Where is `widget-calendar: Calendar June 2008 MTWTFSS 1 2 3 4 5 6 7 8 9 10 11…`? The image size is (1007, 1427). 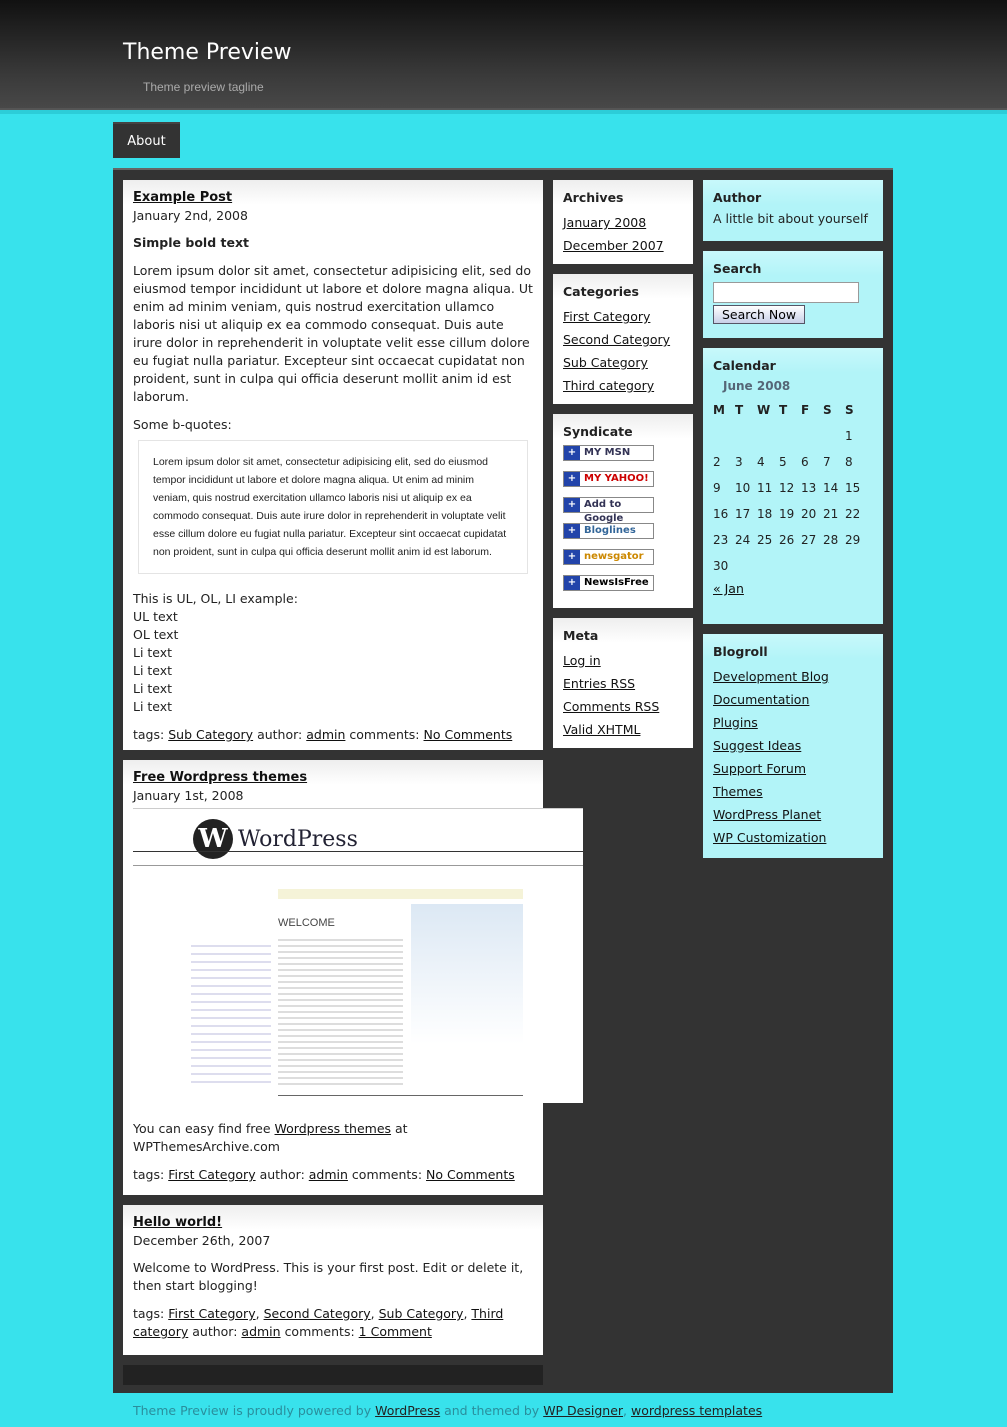
widget-calendar: Calendar June 2008 MTWTFSS 1 2 3 4 5 6 7 8 9 10 11… is located at coordinates (793, 486).